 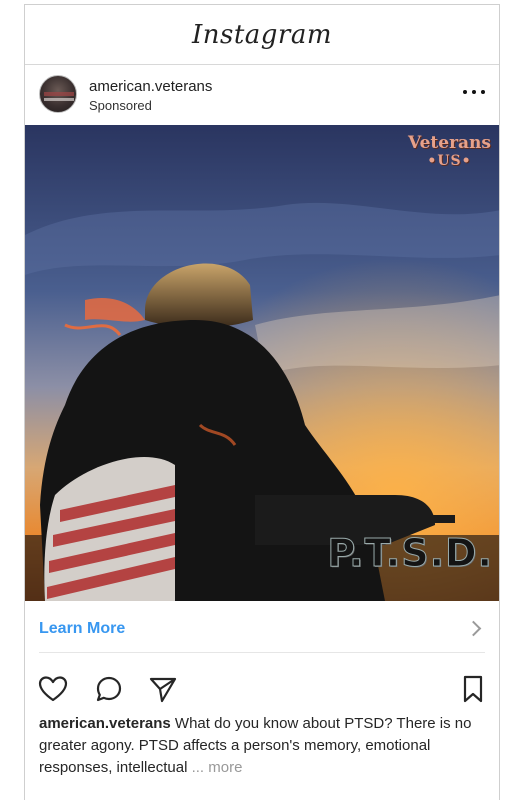 I want to click on chevron-right-icon, so click(x=473, y=628).